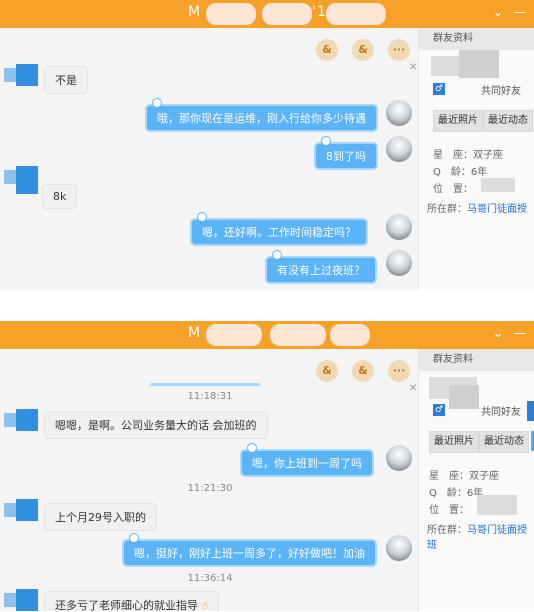 The height and width of the screenshot is (612, 534). Describe the element at coordinates (66, 80) in the screenshot. I see `message-bubble: 不是` at that location.